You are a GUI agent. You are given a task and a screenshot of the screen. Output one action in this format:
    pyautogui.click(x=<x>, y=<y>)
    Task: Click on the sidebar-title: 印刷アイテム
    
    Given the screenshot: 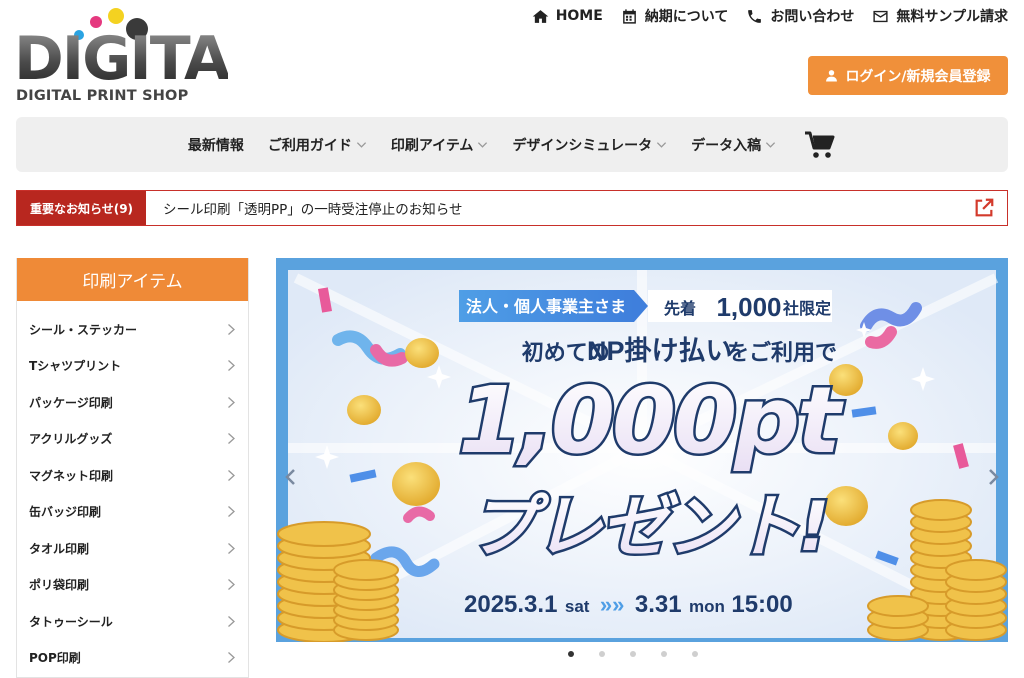 What is the action you would take?
    pyautogui.click(x=132, y=279)
    